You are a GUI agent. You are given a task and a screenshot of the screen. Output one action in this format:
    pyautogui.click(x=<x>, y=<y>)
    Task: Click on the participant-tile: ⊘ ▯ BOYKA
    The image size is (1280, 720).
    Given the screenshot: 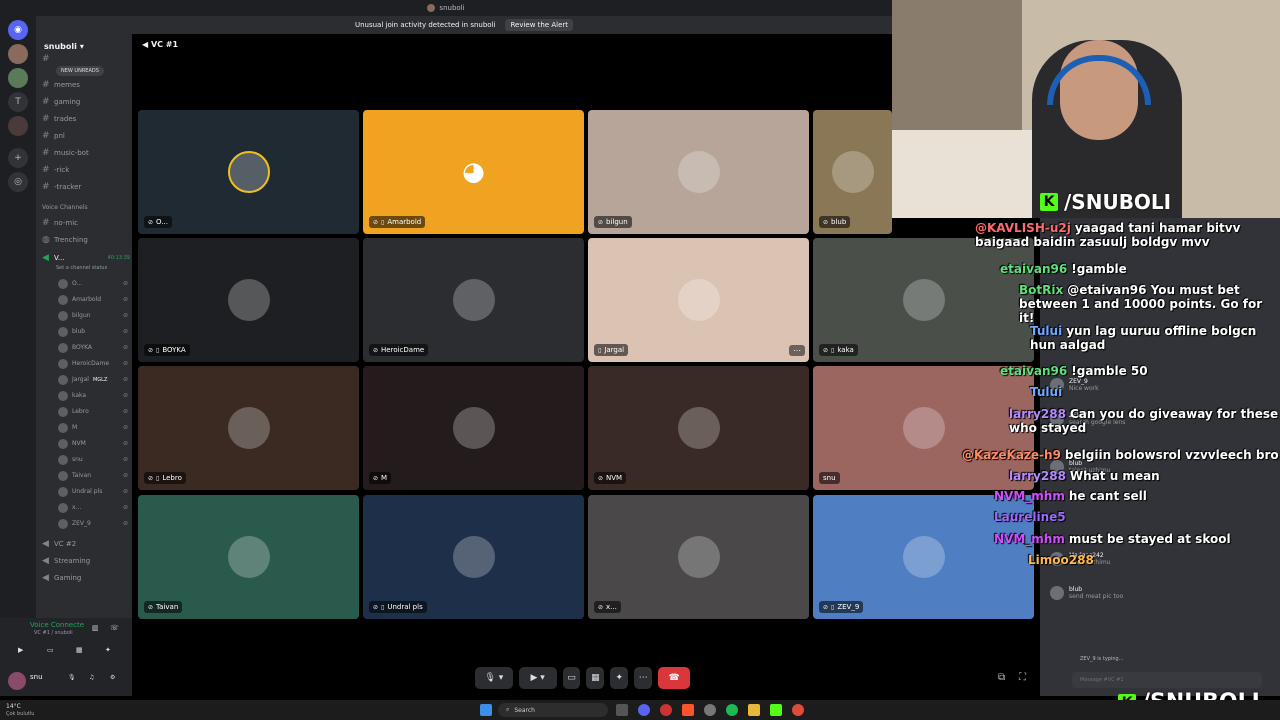 What is the action you would take?
    pyautogui.click(x=248, y=300)
    